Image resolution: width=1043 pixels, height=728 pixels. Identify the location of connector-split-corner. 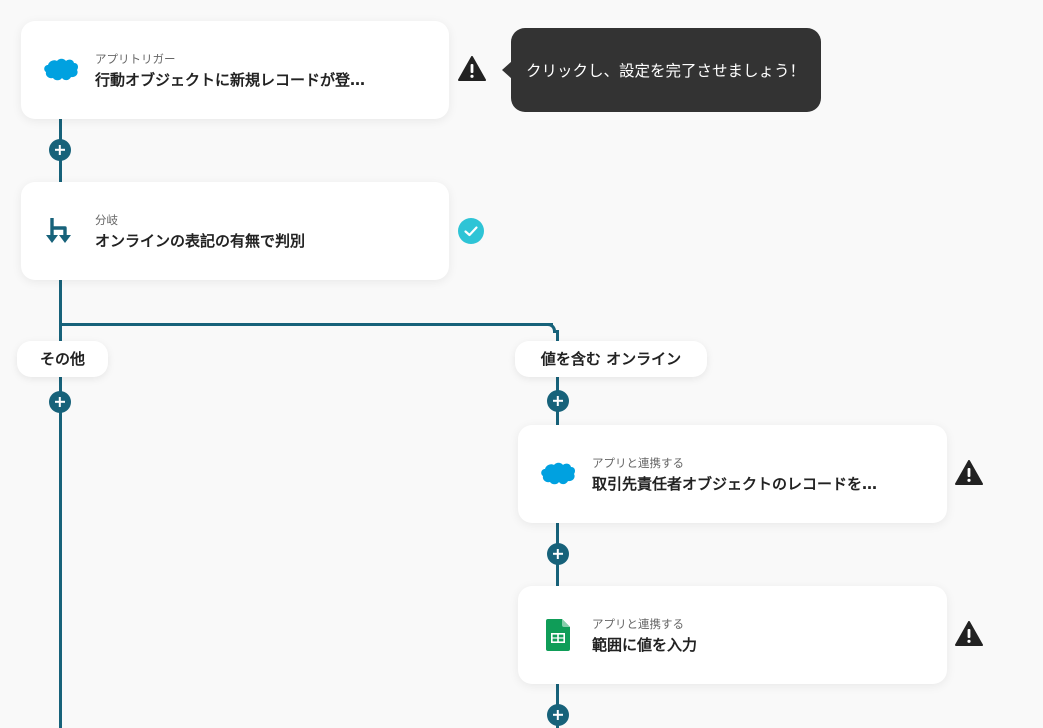
(552, 328).